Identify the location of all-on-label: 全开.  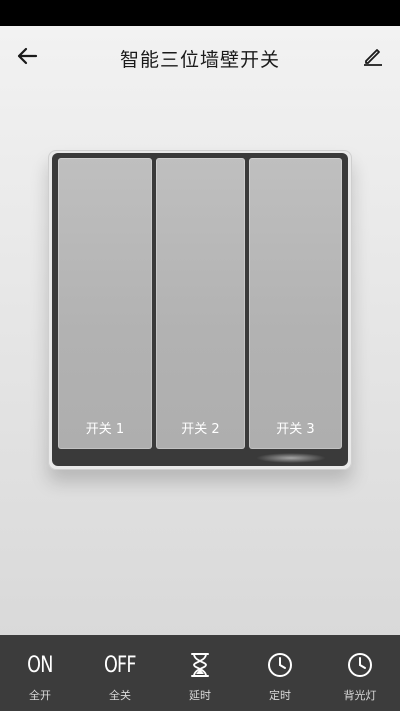
(40, 695).